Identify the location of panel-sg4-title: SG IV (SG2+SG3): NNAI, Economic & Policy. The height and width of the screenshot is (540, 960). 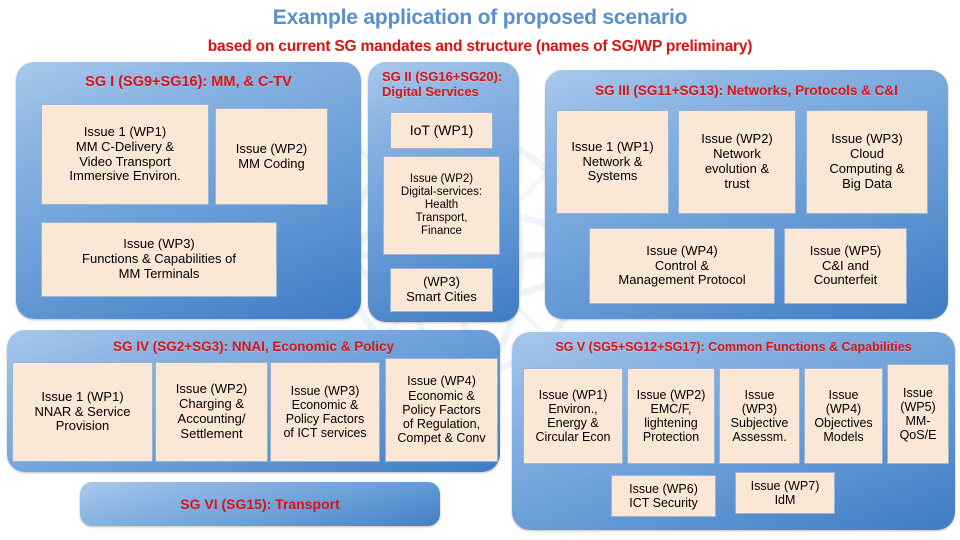
(253, 346).